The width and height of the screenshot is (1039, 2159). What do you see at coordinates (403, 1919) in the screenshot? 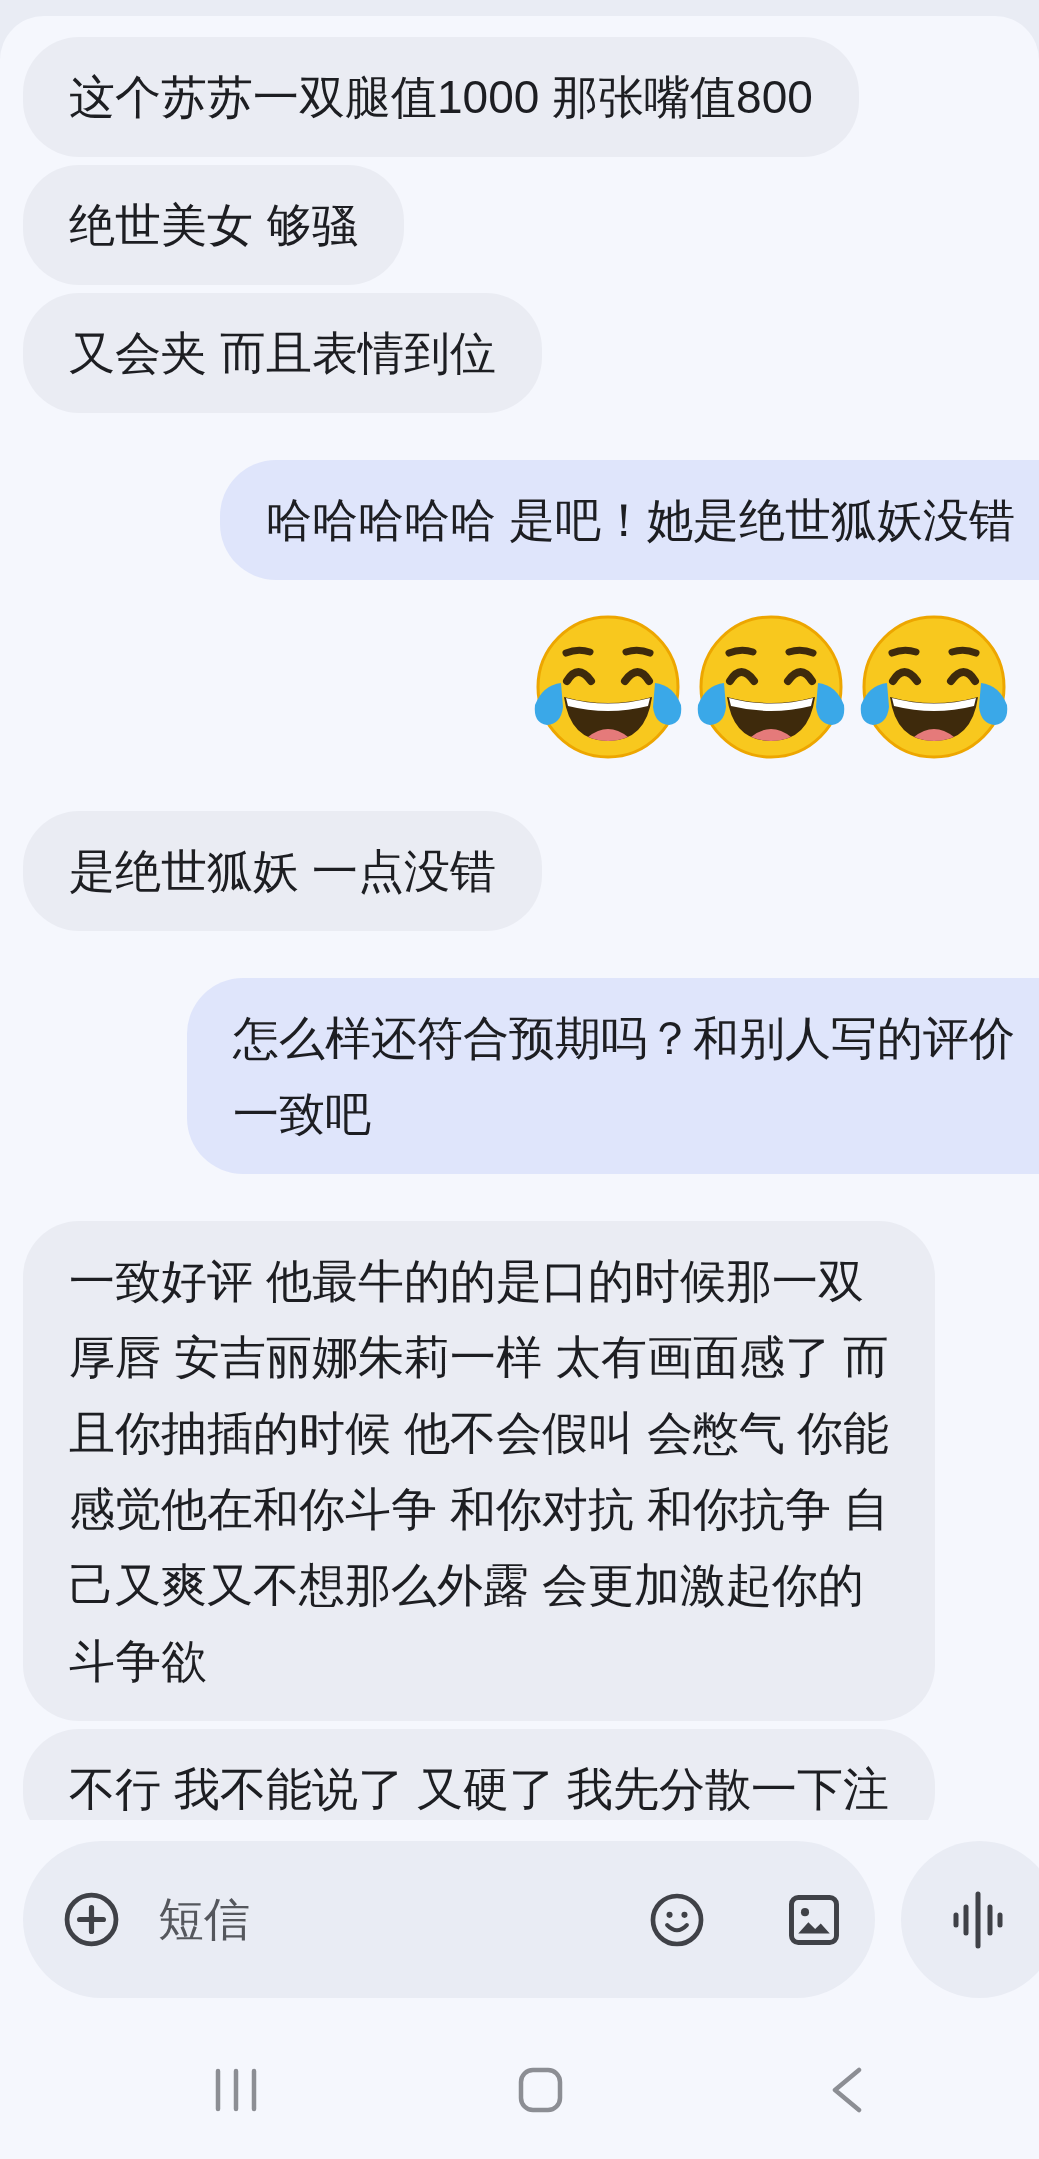
I see `text-input: 短信` at bounding box center [403, 1919].